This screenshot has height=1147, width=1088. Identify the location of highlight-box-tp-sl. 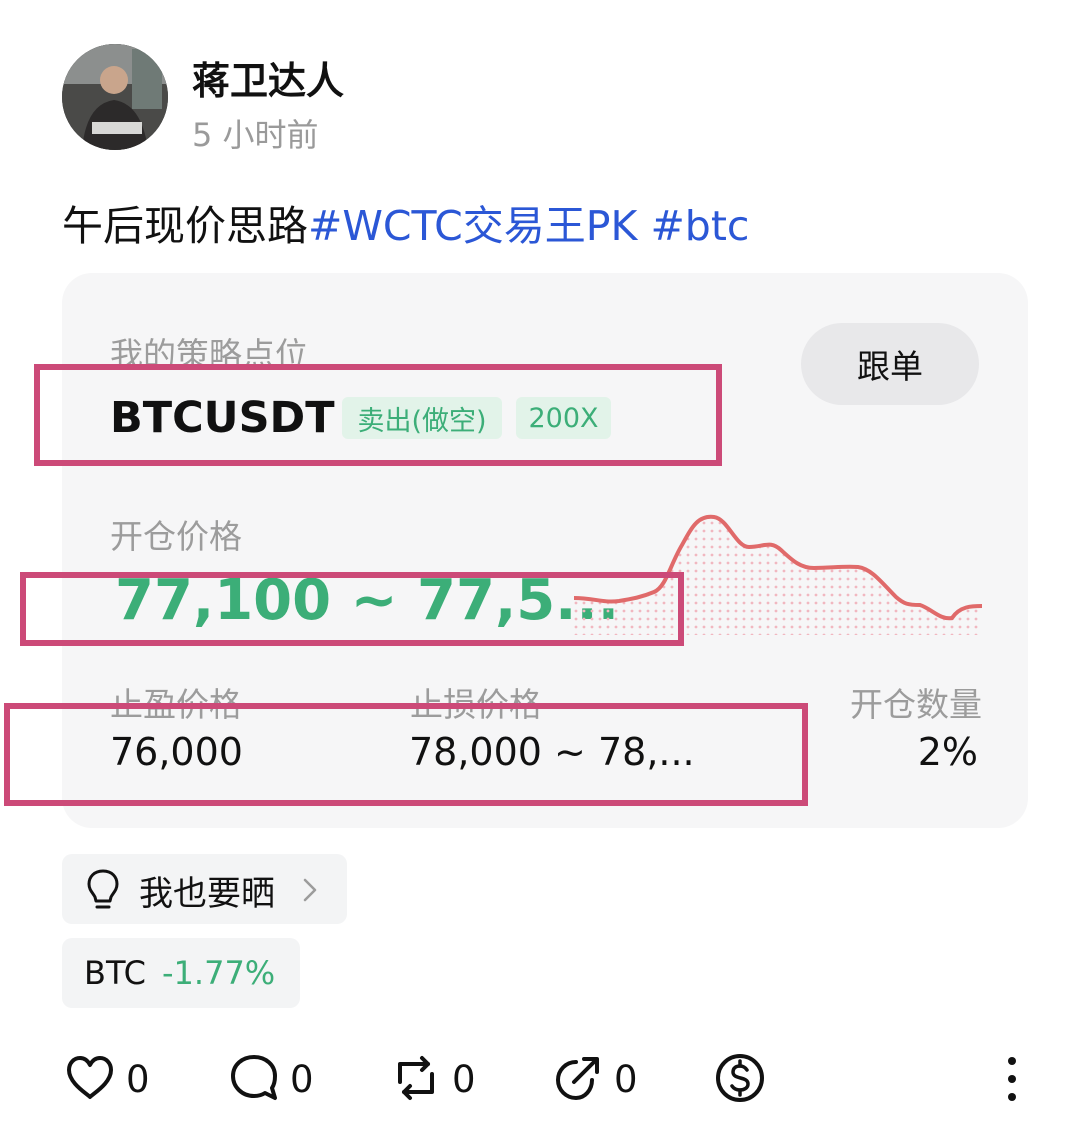
(406, 754).